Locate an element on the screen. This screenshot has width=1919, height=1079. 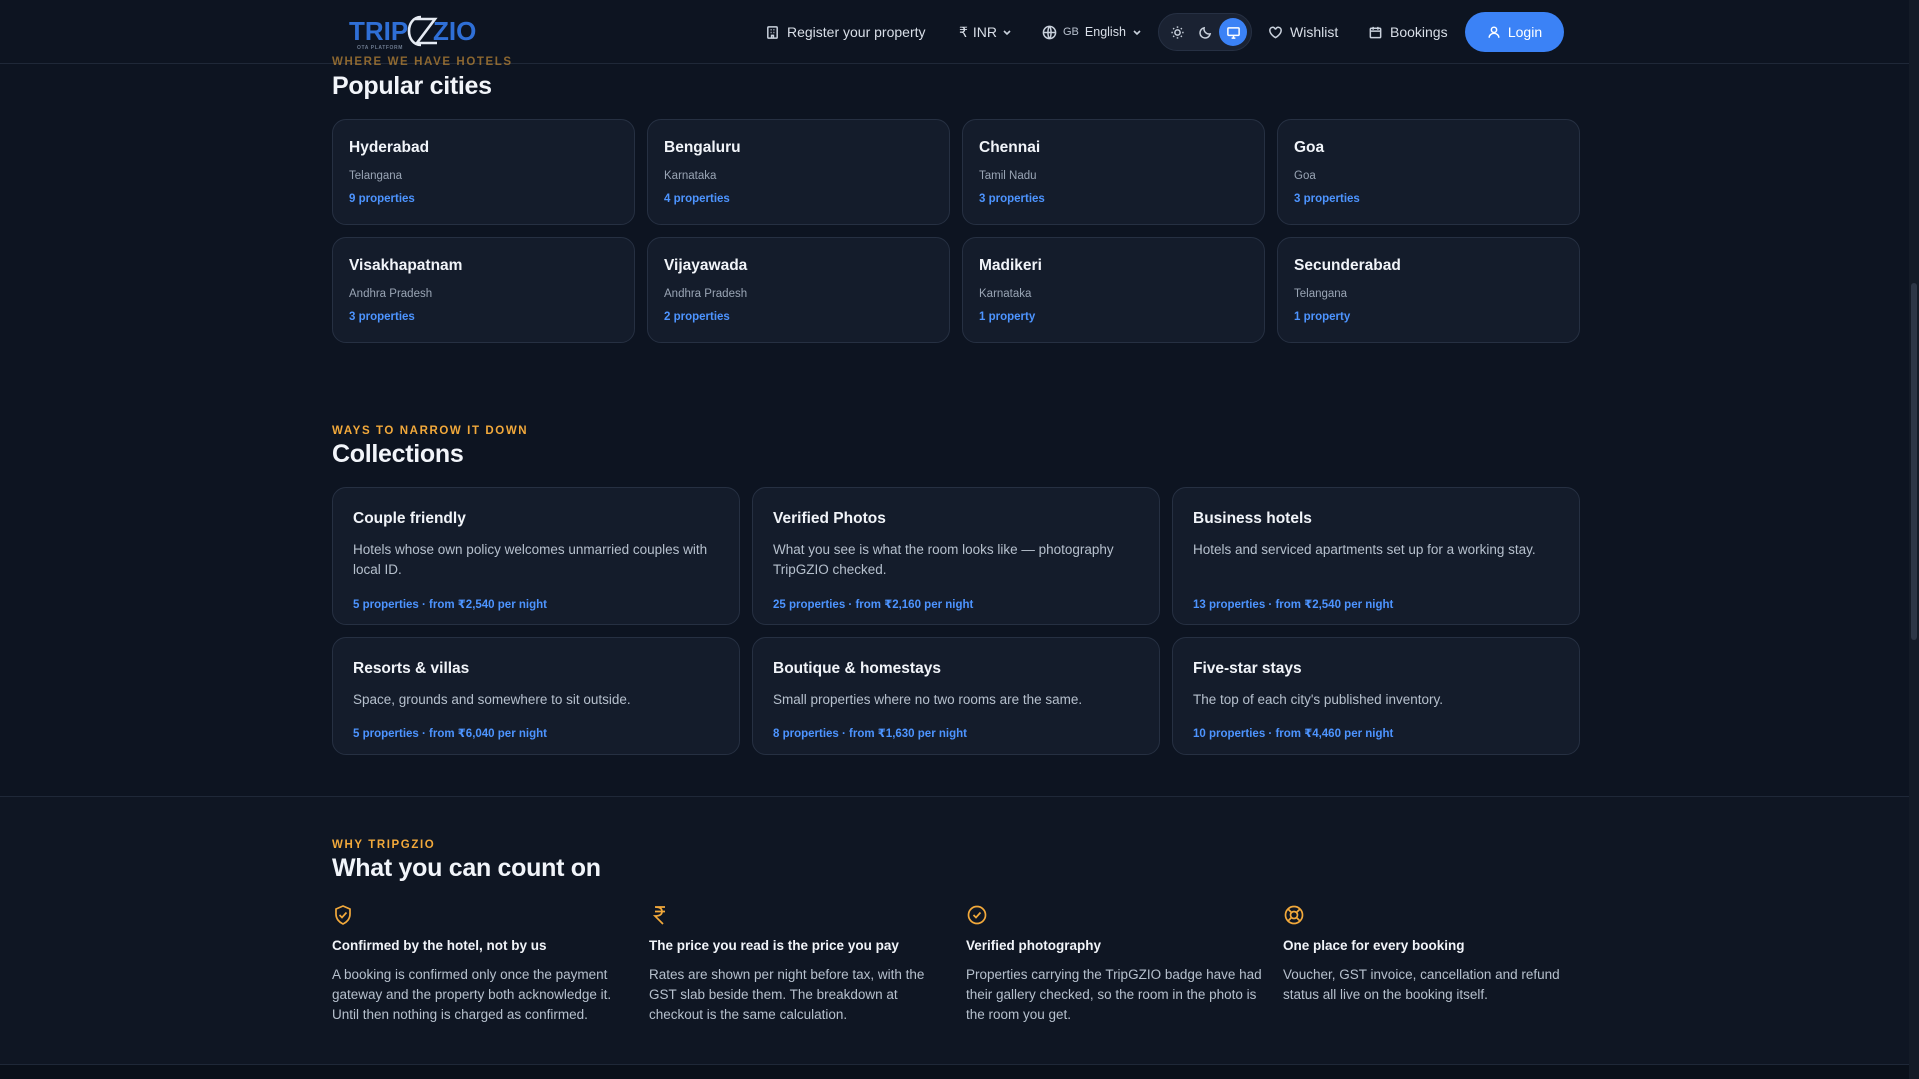
lifebuoy-icon is located at coordinates (1294, 915).